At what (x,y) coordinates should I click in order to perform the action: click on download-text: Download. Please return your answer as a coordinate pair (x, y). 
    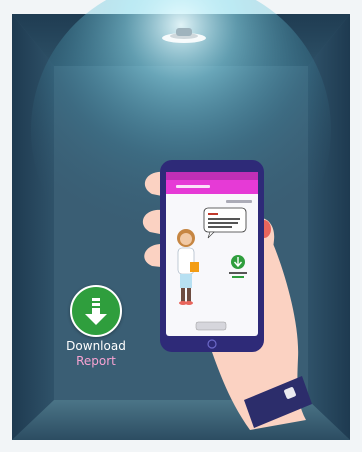
    Looking at the image, I should click on (96, 346).